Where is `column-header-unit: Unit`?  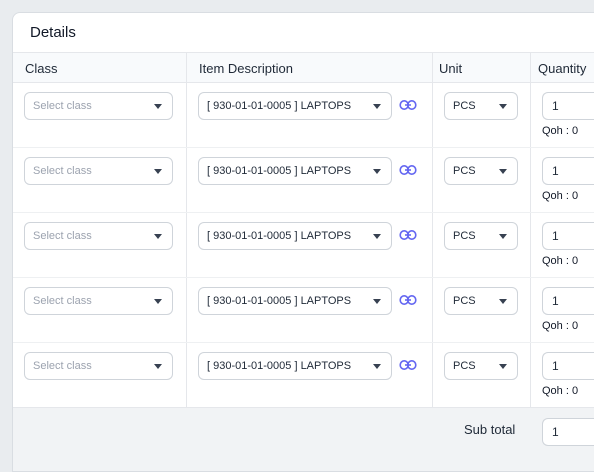 column-header-unit: Unit is located at coordinates (451, 68).